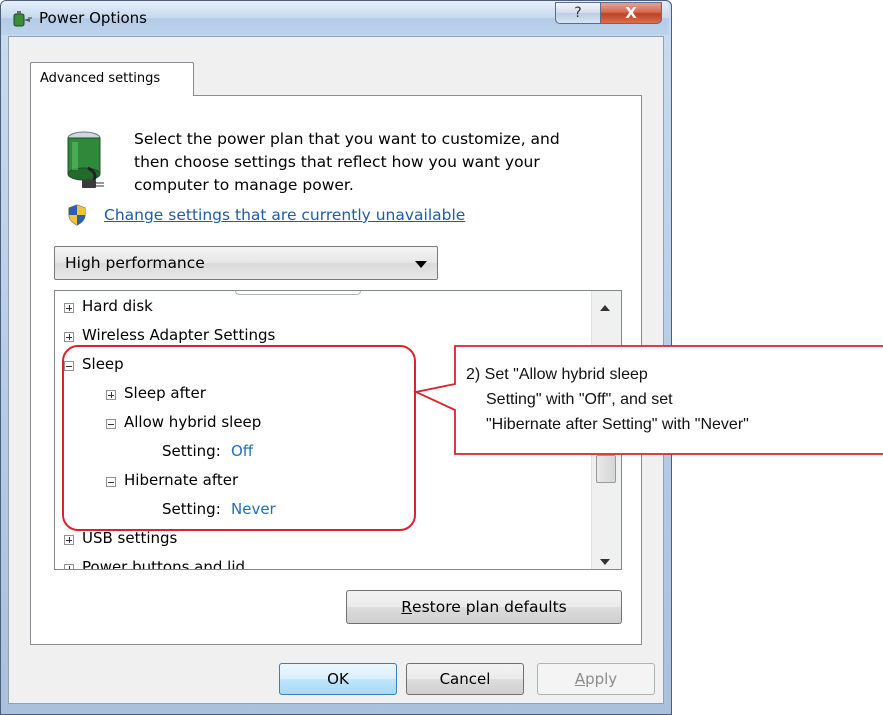 The image size is (883, 715). I want to click on tree-item-hard-disk: Hard disk, so click(320, 306).